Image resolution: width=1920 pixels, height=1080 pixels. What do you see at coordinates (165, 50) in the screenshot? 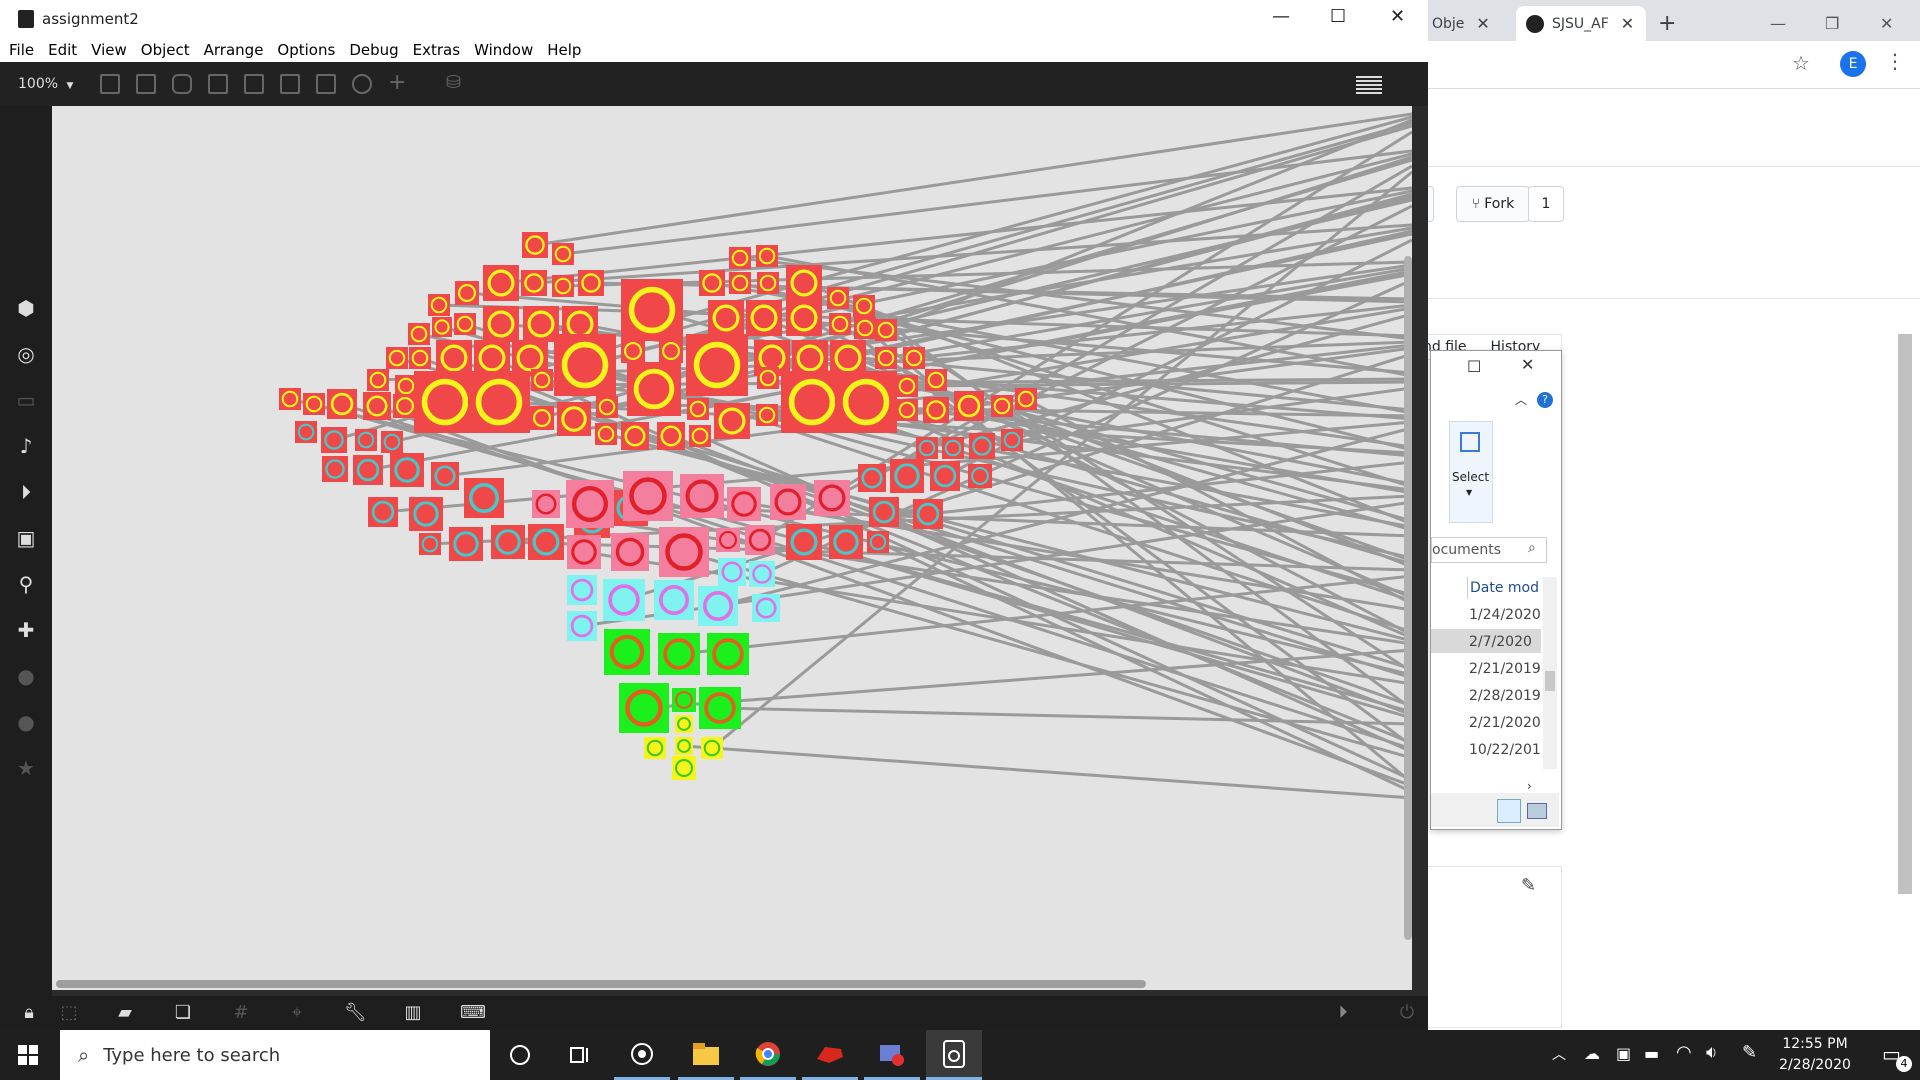
I see `menu-object: Object` at bounding box center [165, 50].